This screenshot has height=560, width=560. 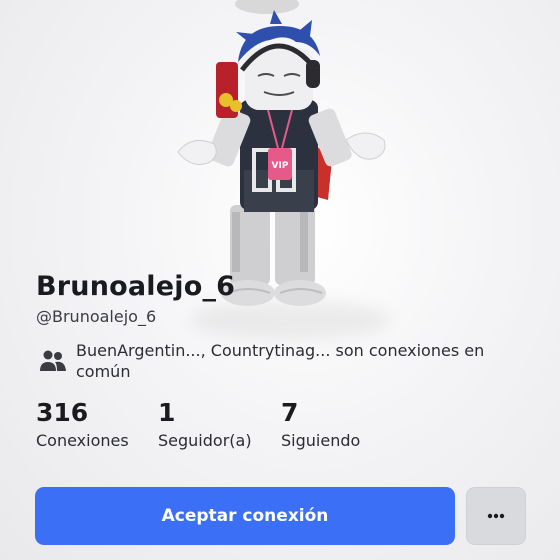 I want to click on stat-label: Siguiendo, so click(x=321, y=440).